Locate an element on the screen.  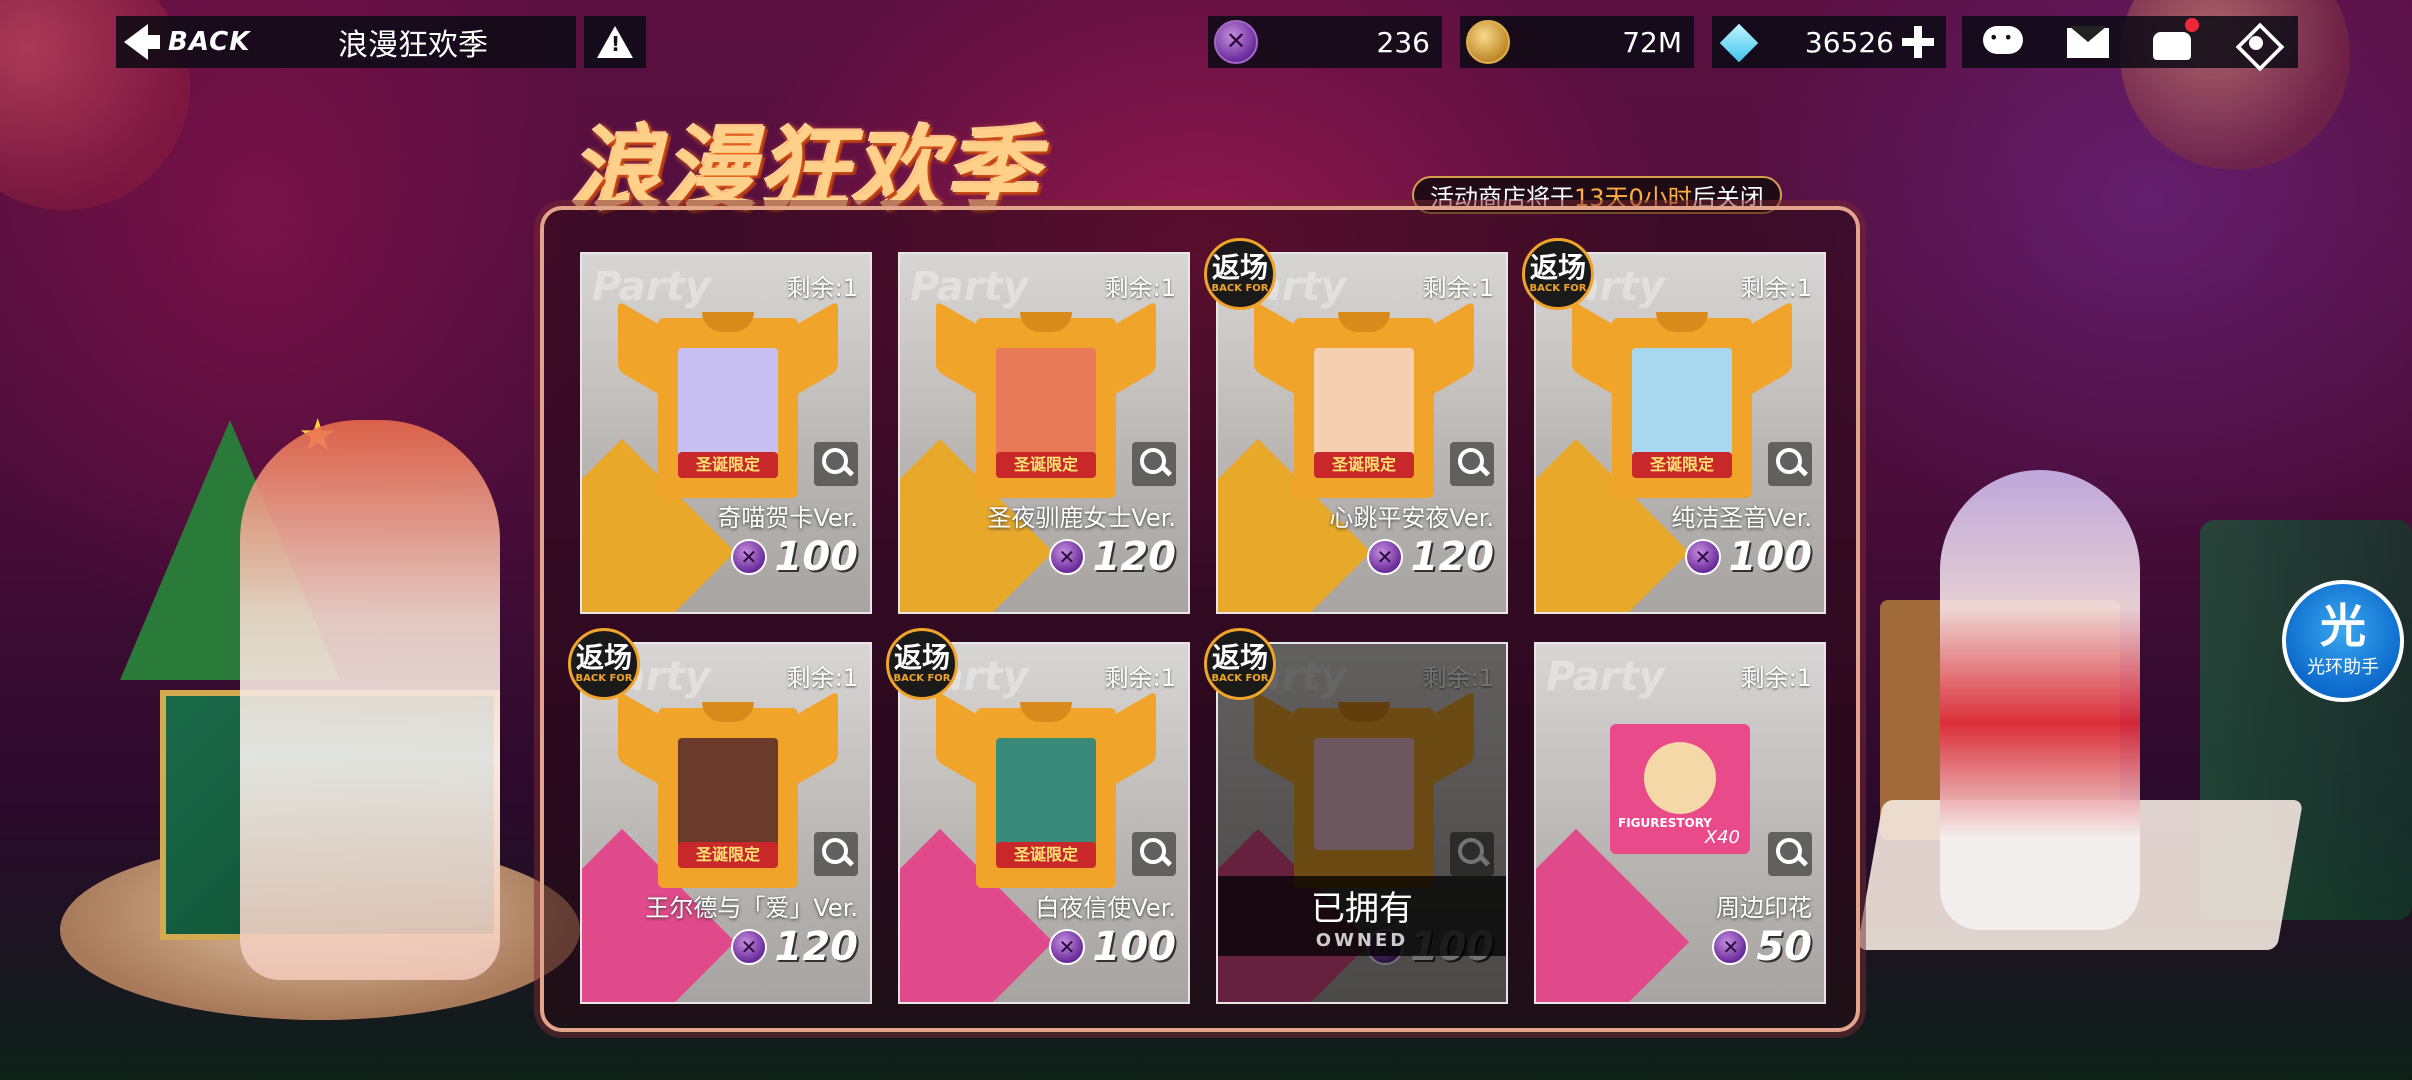
left-character-scene: ★ is located at coordinates (320, 715).